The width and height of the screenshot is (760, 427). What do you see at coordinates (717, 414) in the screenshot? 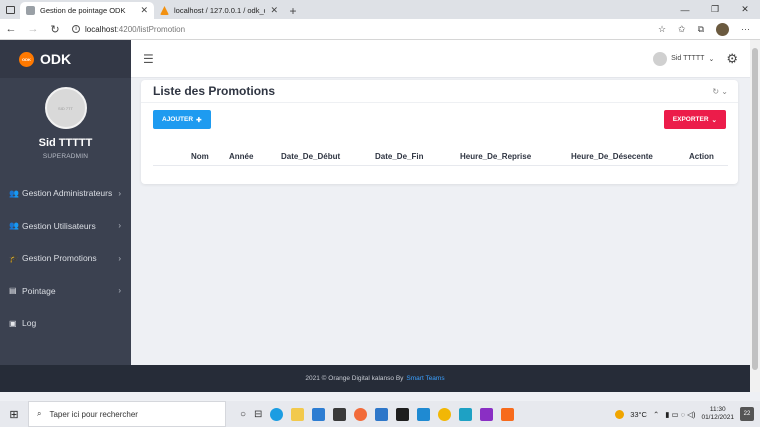
I see `clock: 11:30 01/12/2021` at bounding box center [717, 414].